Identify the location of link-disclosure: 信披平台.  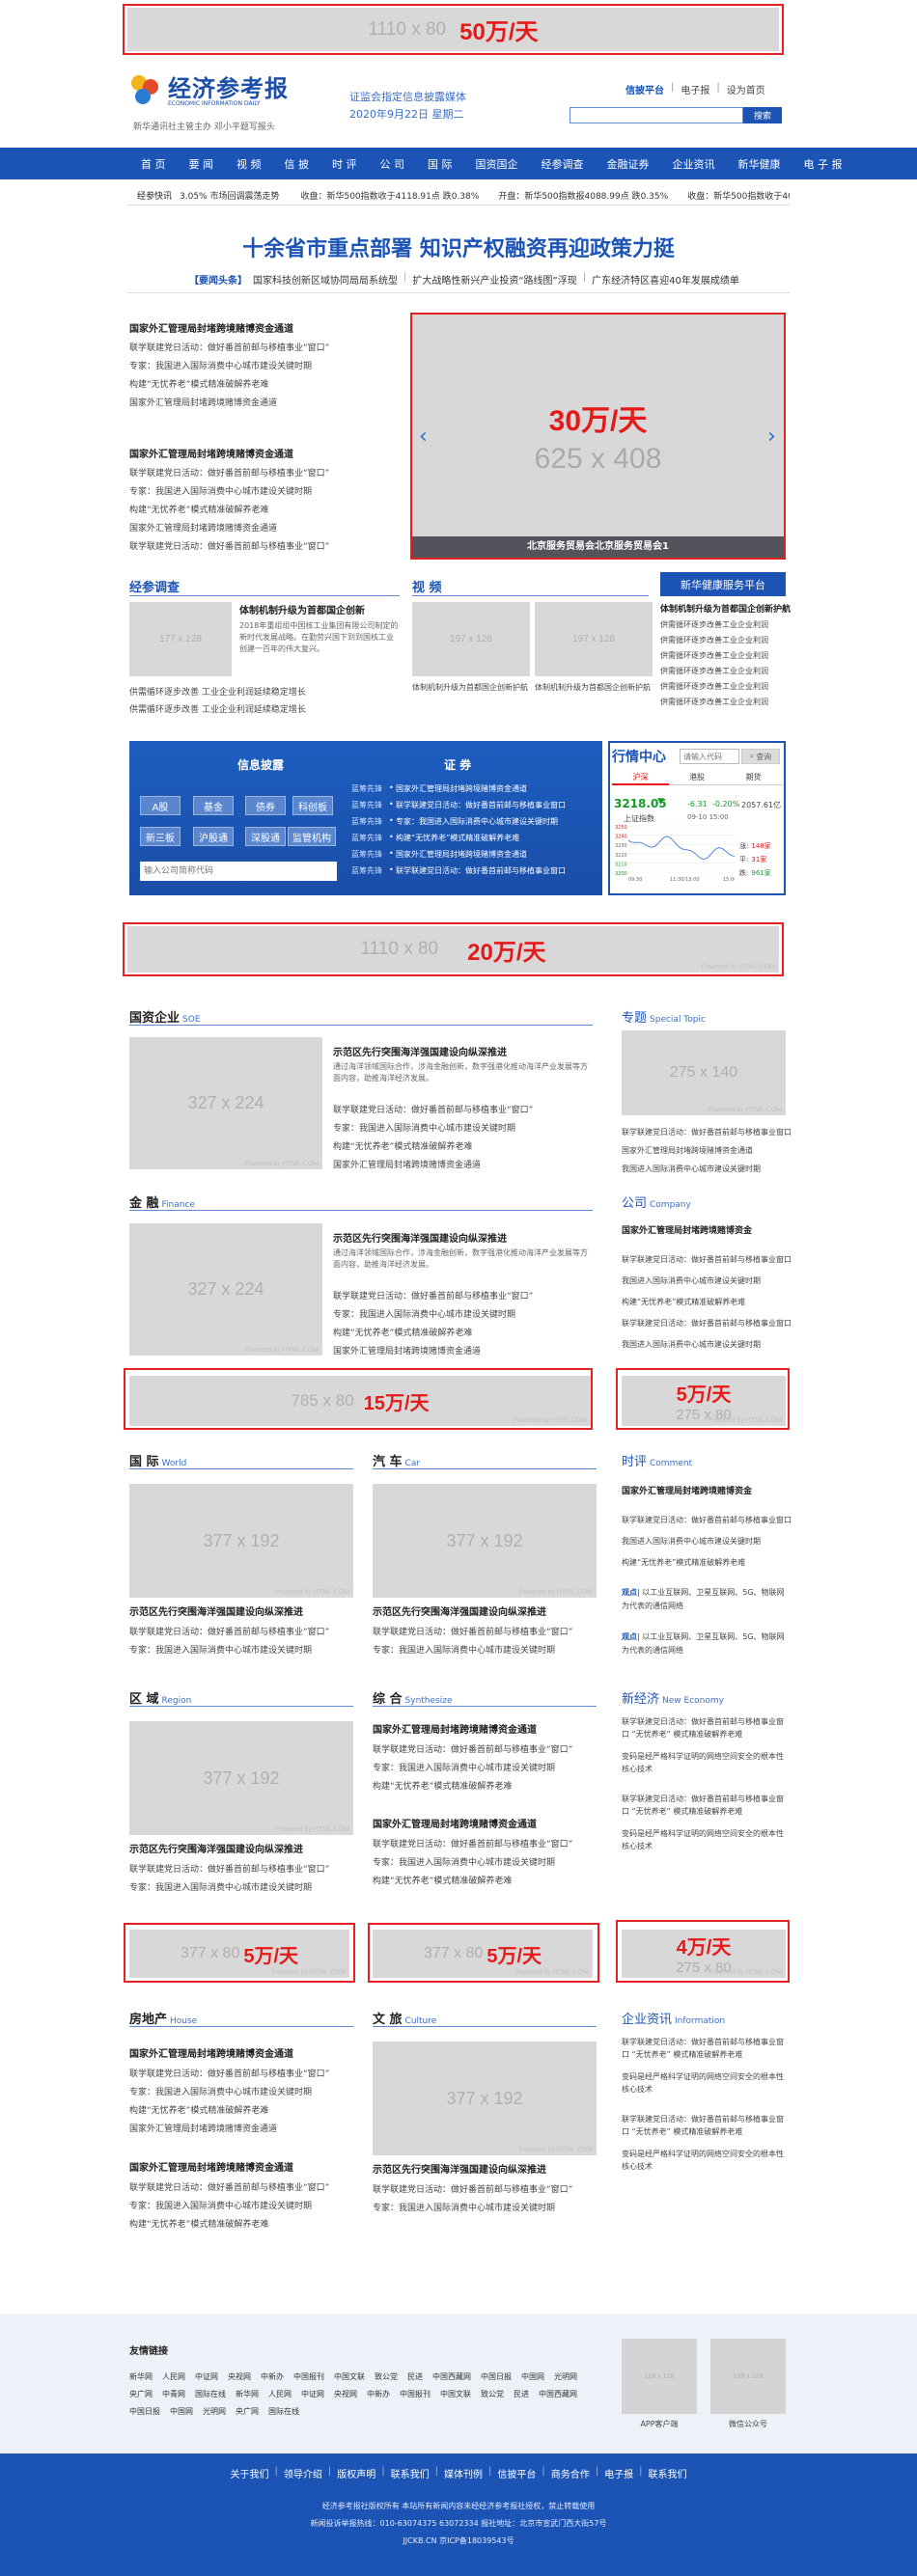
(644, 89).